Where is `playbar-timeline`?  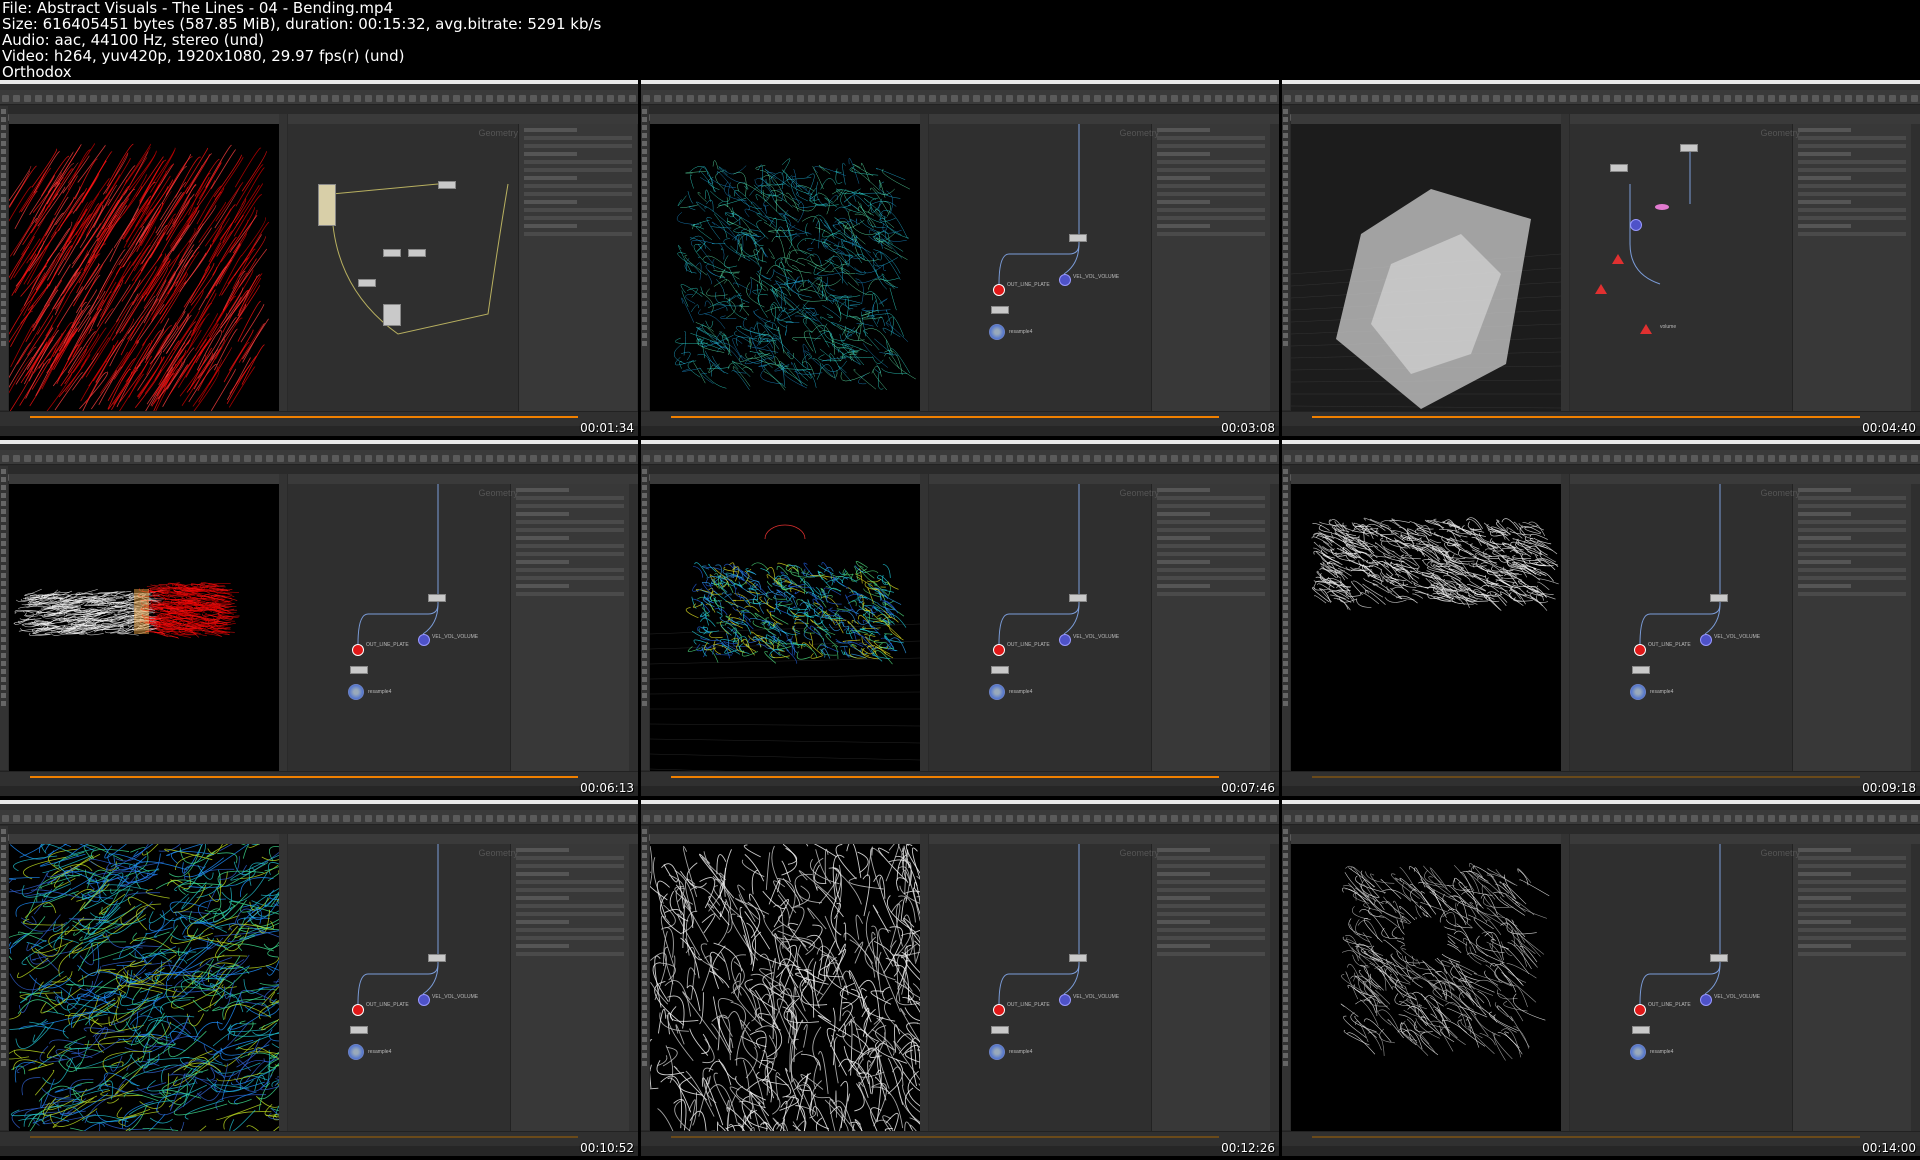 playbar-timeline is located at coordinates (319, 1138).